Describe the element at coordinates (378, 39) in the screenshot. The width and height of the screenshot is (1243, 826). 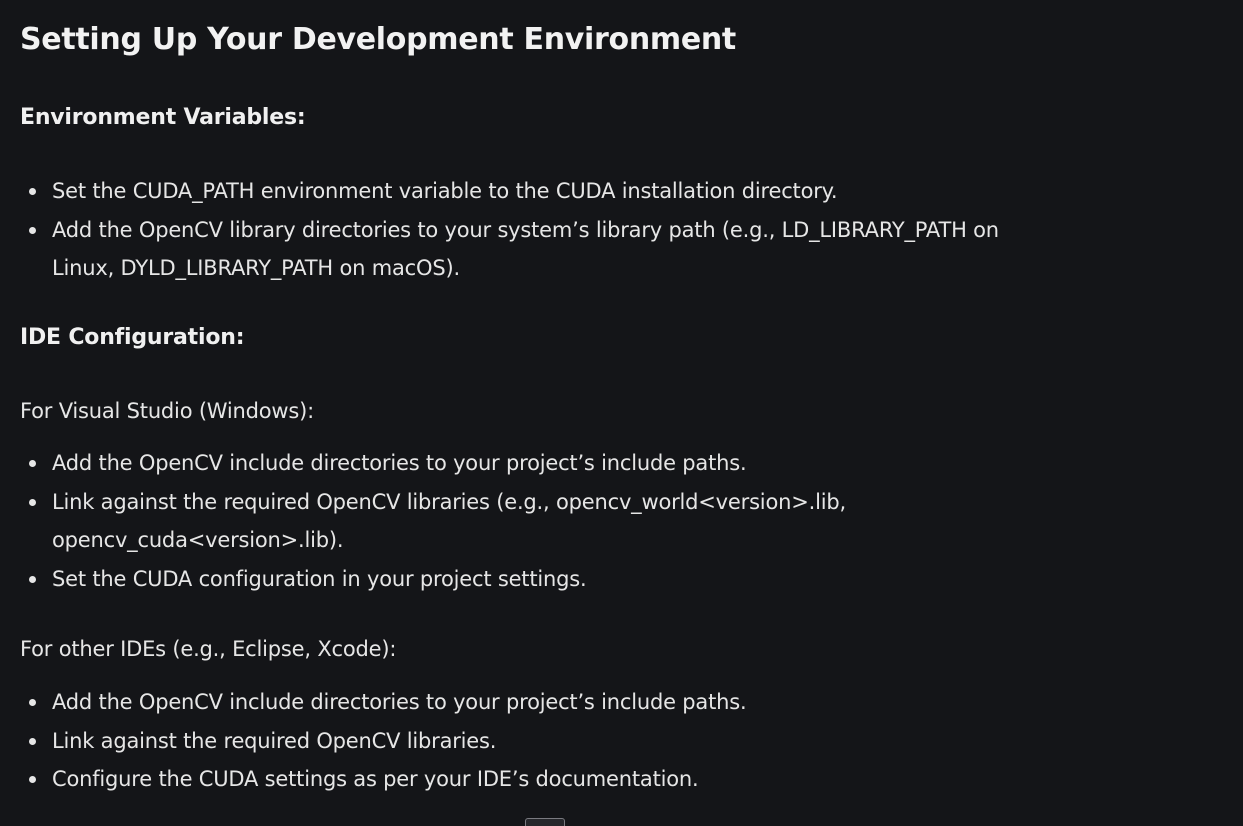
I see `page-title: Setting Up Your Development Environment` at that location.